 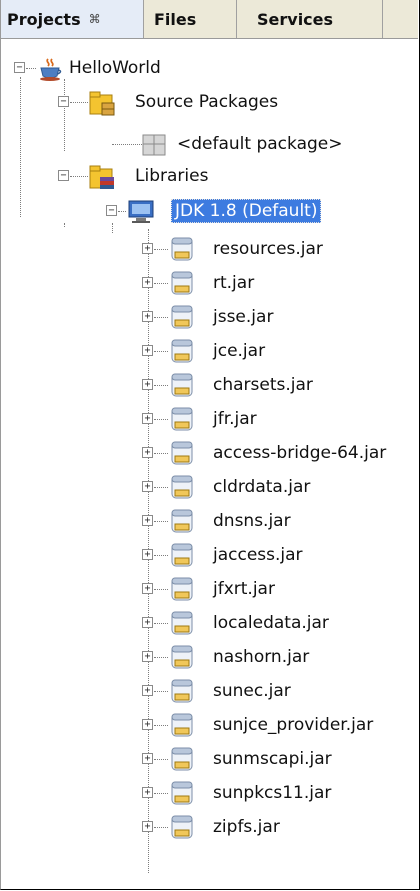 I want to click on tree-node-default-package: <default package>, so click(x=209, y=145).